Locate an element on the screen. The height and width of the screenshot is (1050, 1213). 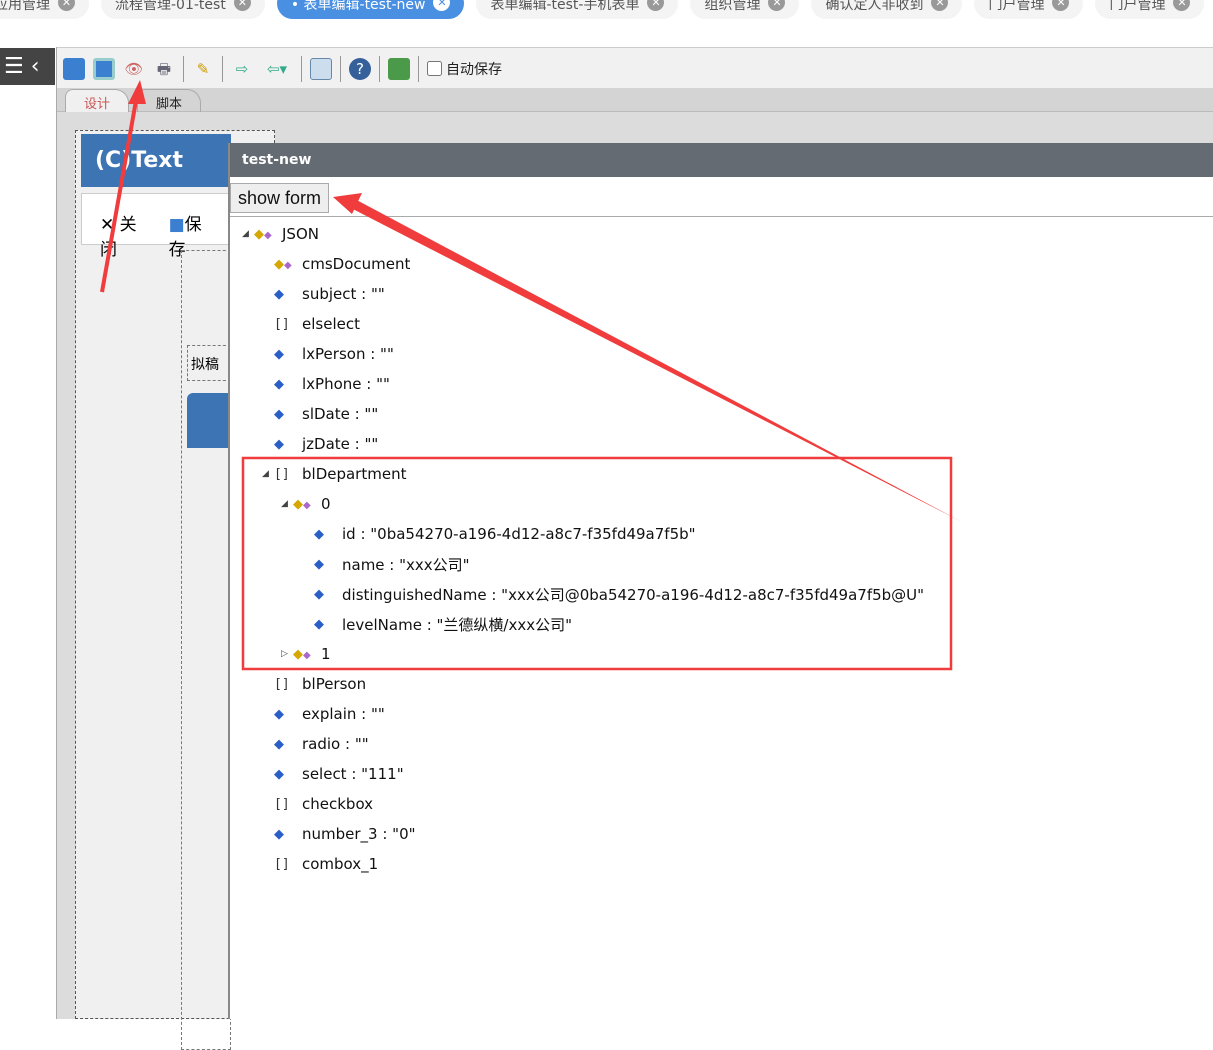
menu-toggle-button: ☰ ‹ is located at coordinates (27, 66).